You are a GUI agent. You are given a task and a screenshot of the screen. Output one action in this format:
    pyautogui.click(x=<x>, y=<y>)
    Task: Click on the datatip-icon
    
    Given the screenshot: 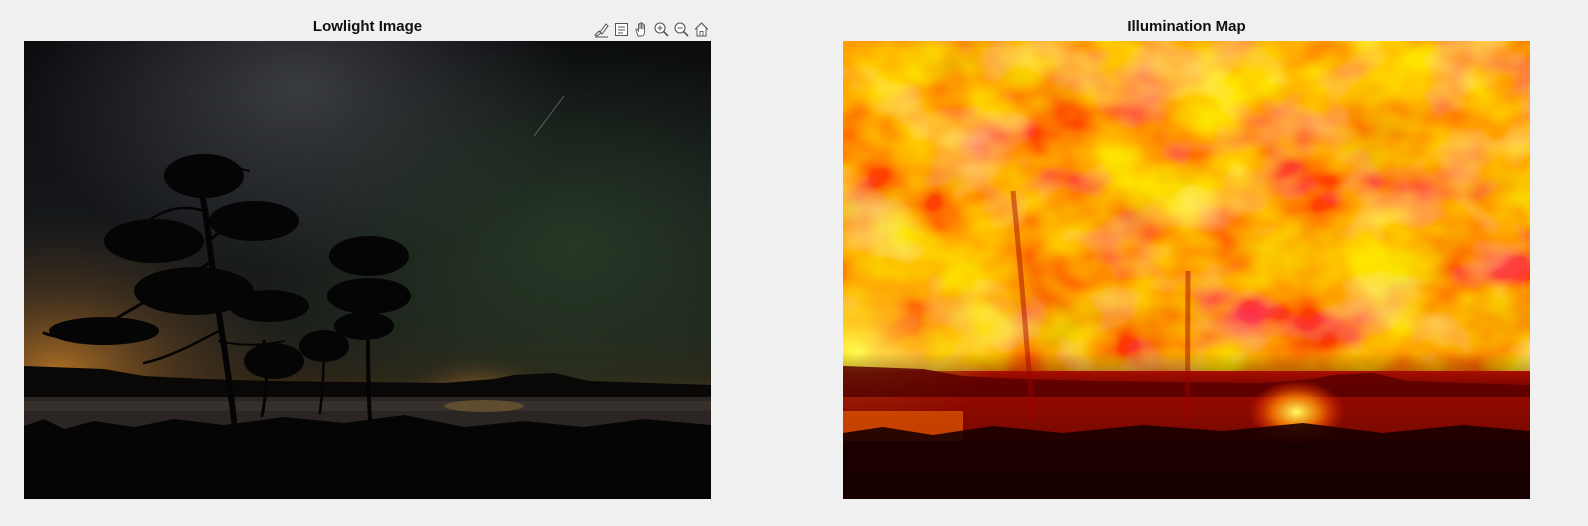 What is the action you would take?
    pyautogui.click(x=621, y=29)
    